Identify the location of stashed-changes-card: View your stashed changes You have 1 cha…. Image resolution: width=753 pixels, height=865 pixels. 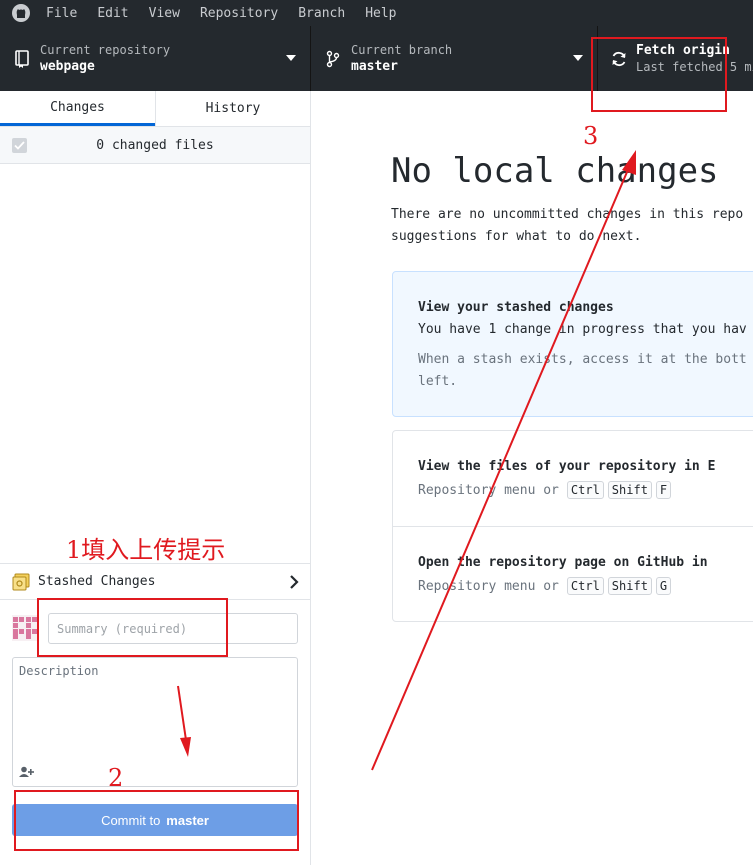
(572, 344).